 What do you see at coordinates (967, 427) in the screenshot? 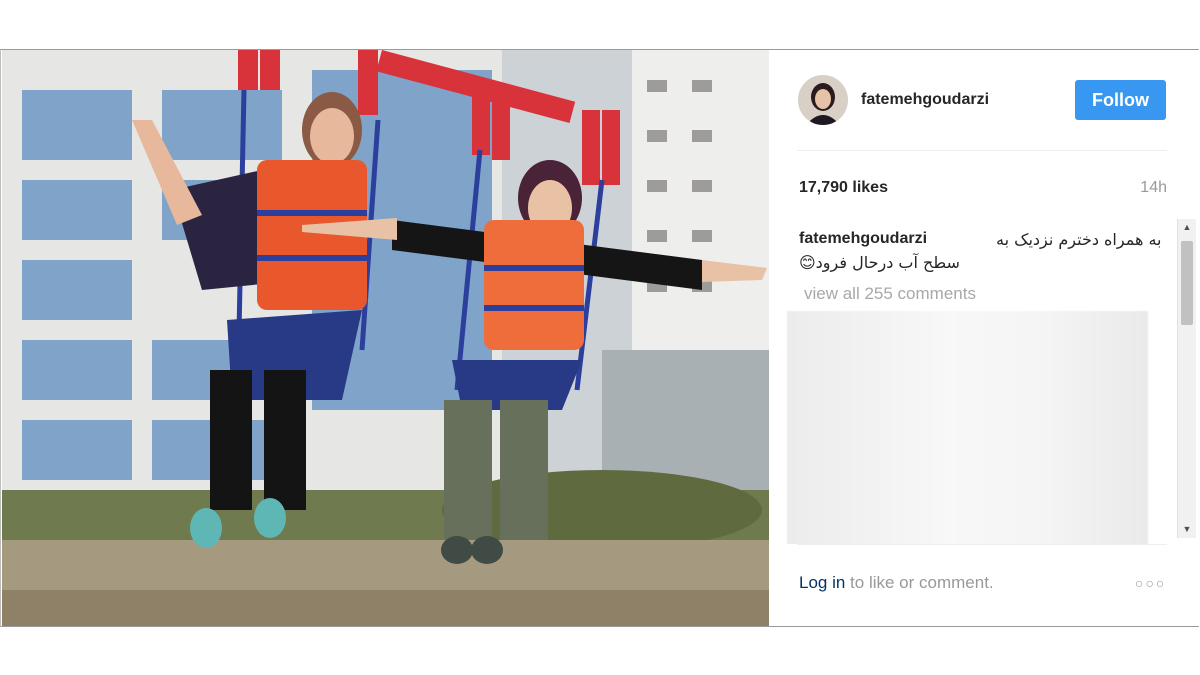
I see `blurred-comments-area` at bounding box center [967, 427].